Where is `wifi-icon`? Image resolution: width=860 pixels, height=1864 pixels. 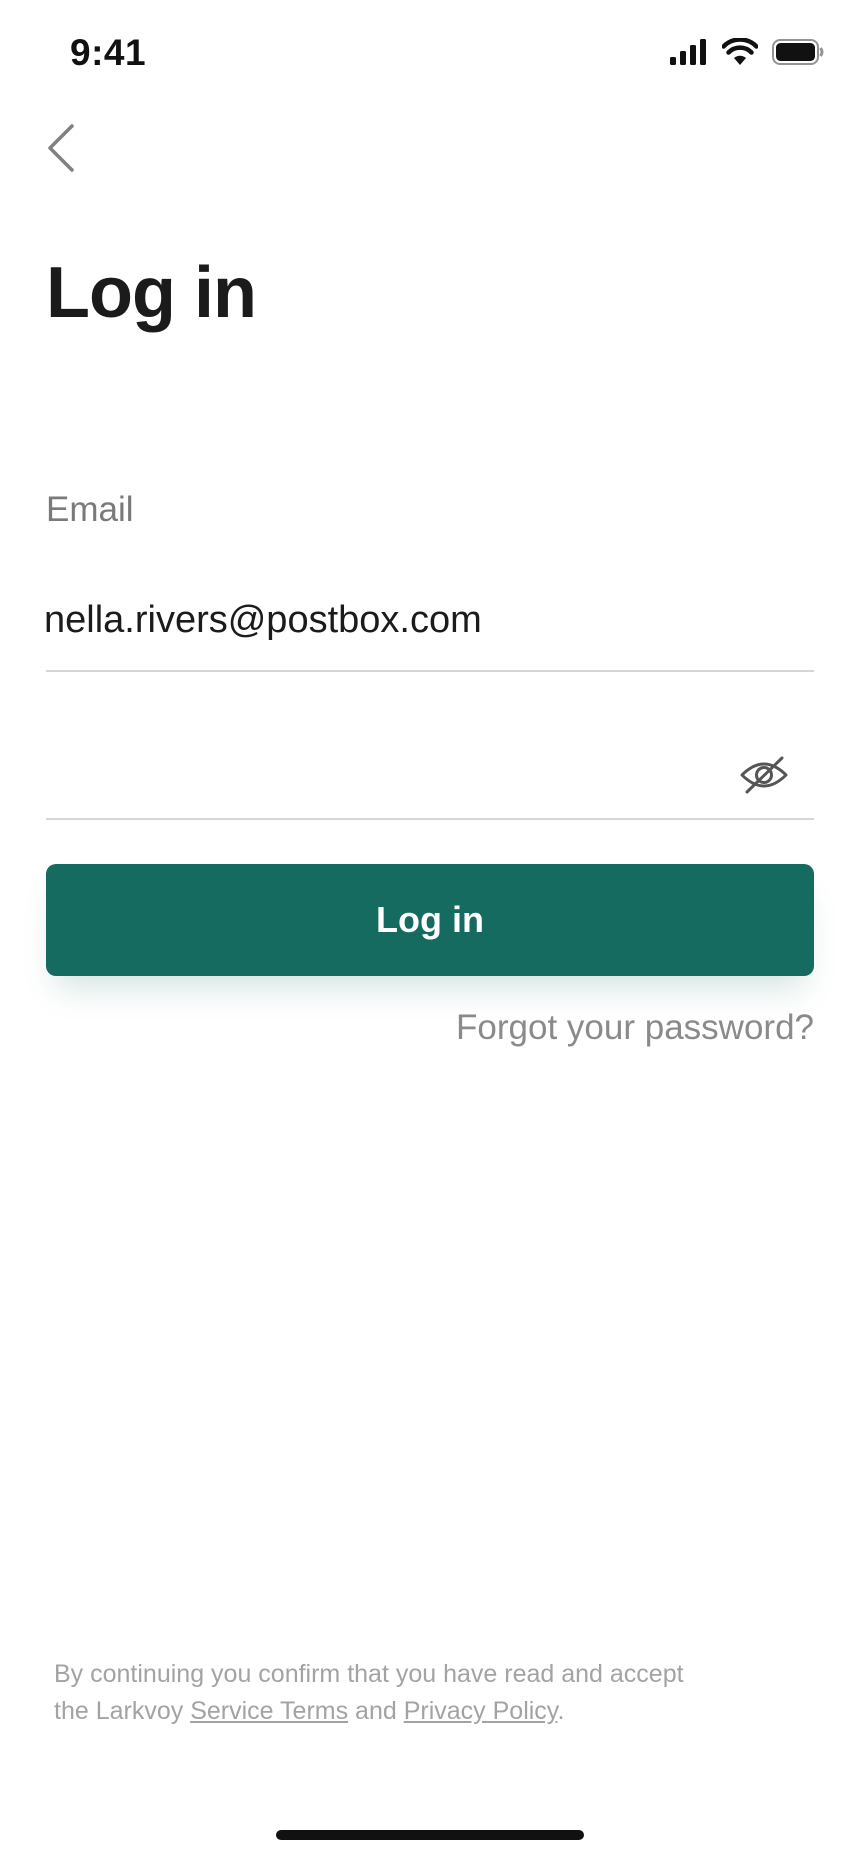
wifi-icon is located at coordinates (740, 52).